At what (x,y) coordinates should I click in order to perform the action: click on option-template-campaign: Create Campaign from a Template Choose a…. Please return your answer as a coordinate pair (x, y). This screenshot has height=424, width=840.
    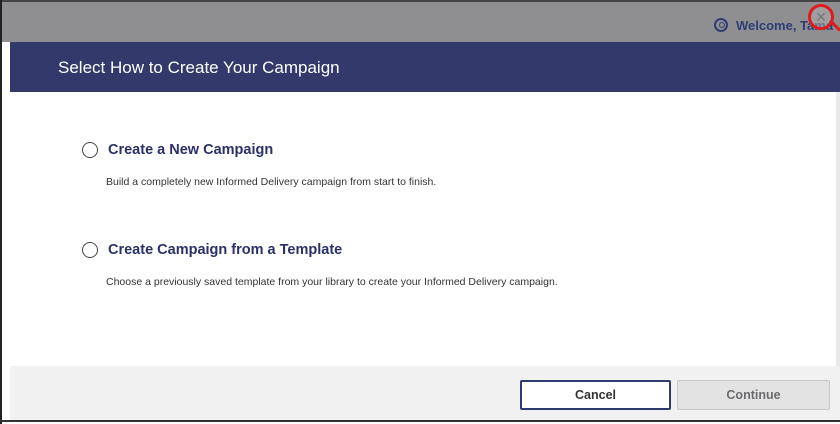
    Looking at the image, I should click on (320, 265).